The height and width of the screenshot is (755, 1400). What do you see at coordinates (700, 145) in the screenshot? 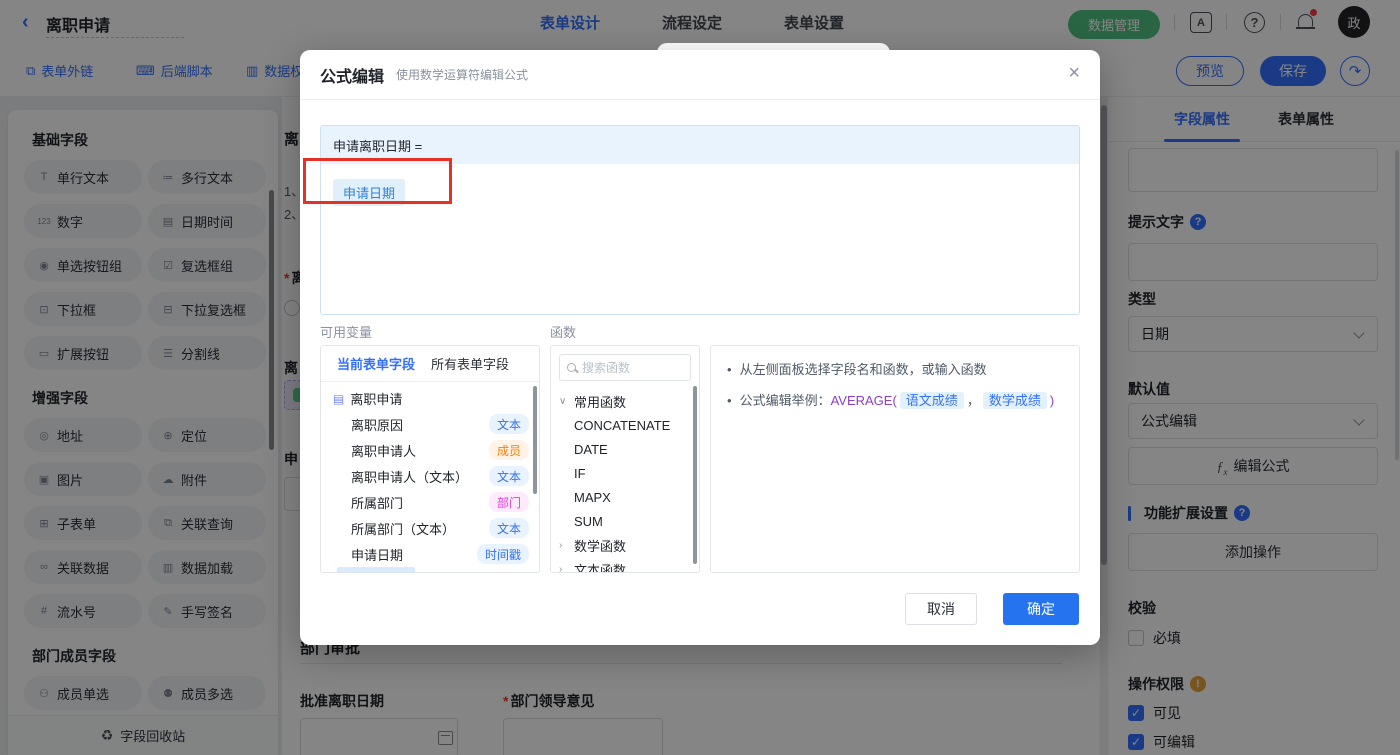
I see `formula-lhs: 申请离职日期 =` at bounding box center [700, 145].